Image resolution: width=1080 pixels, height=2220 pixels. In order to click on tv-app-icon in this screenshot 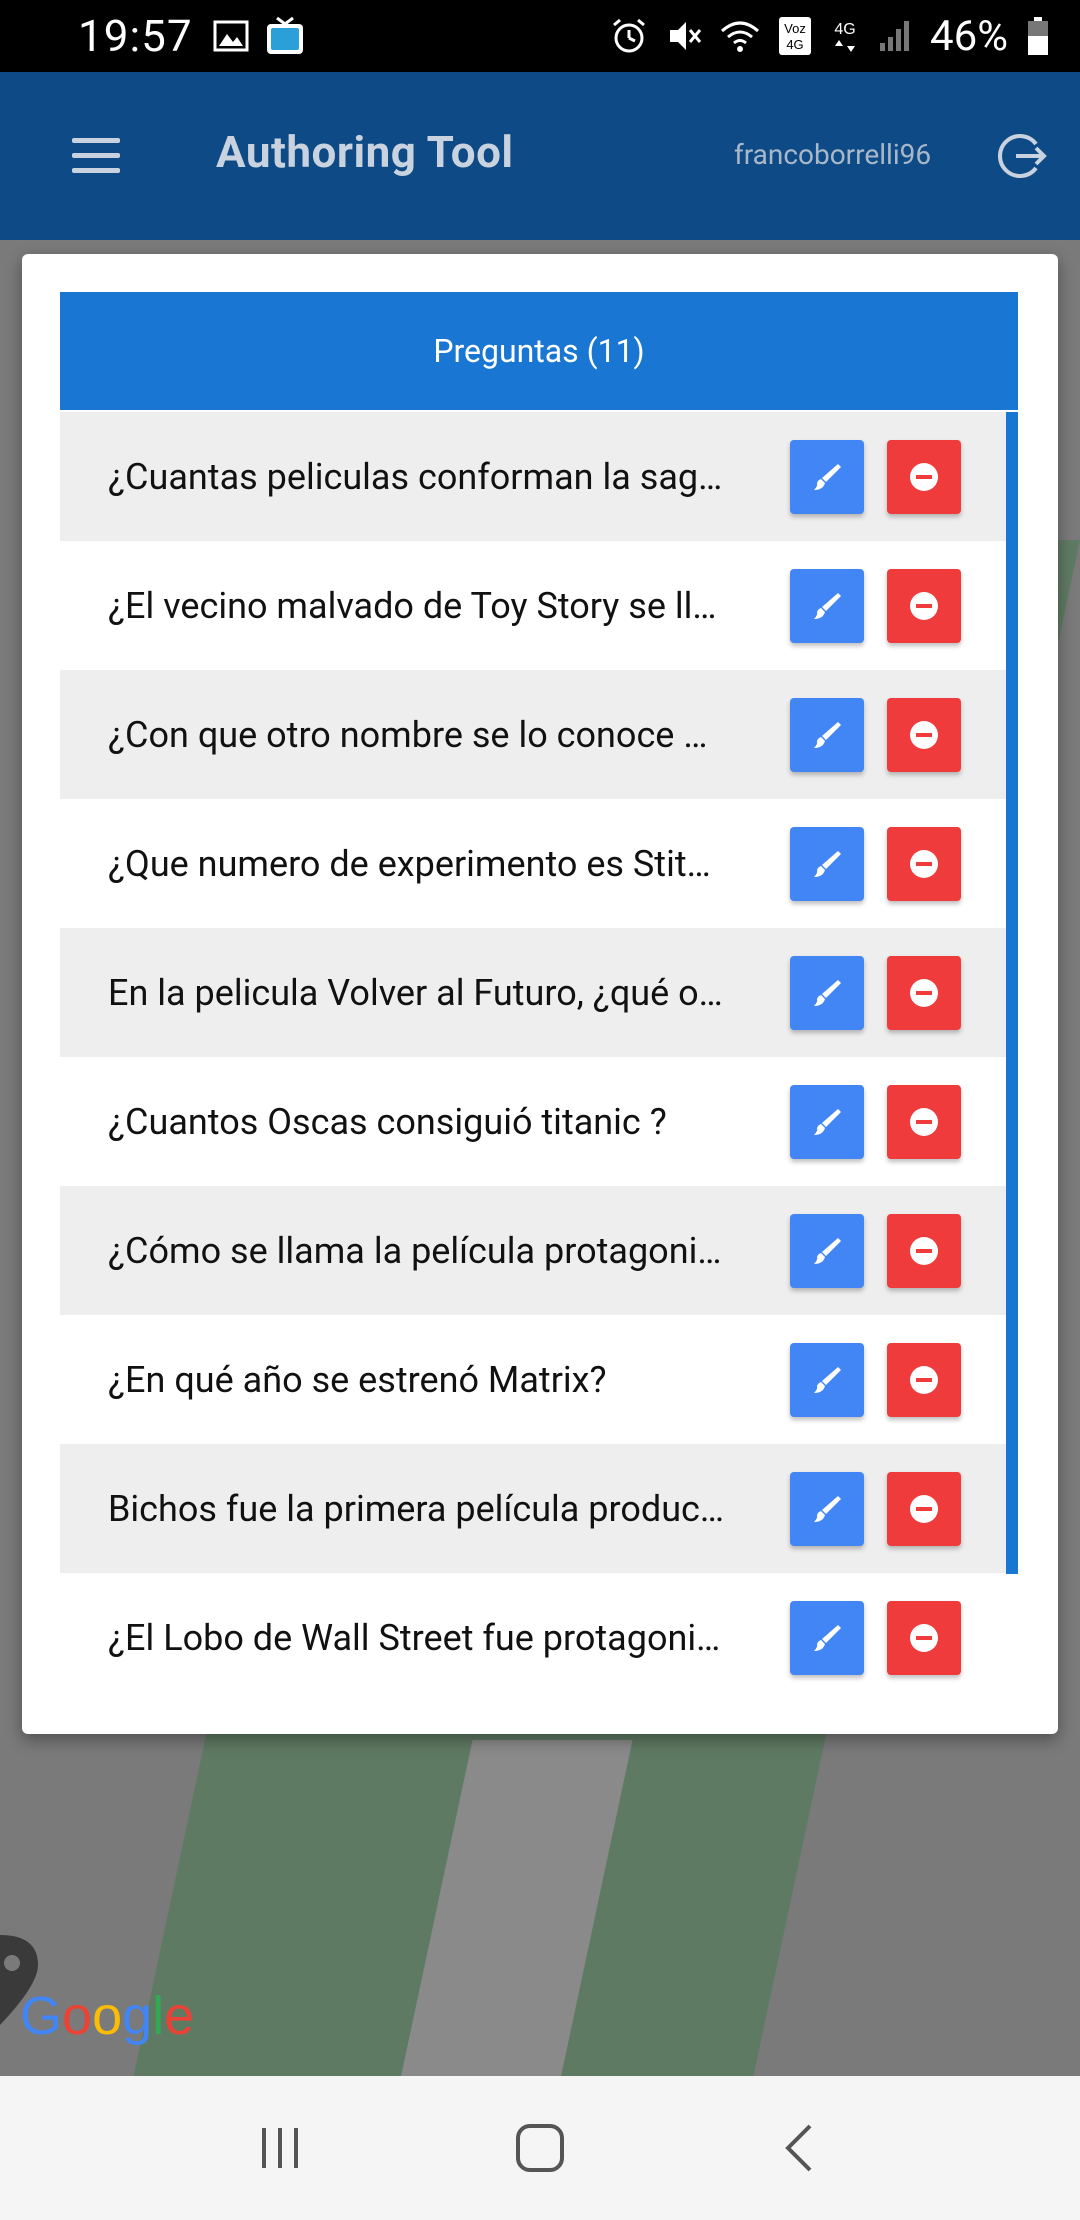, I will do `click(284, 35)`.